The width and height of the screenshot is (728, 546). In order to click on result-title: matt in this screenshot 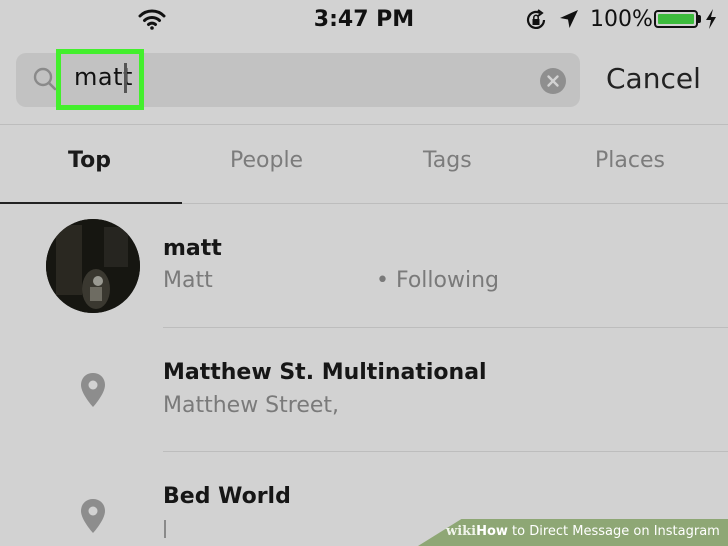, I will do `click(192, 248)`.